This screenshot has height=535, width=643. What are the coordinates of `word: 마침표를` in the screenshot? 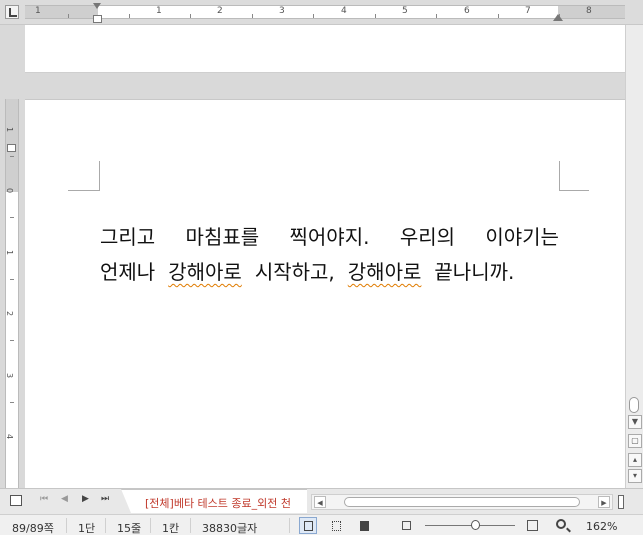 It's located at (222, 237).